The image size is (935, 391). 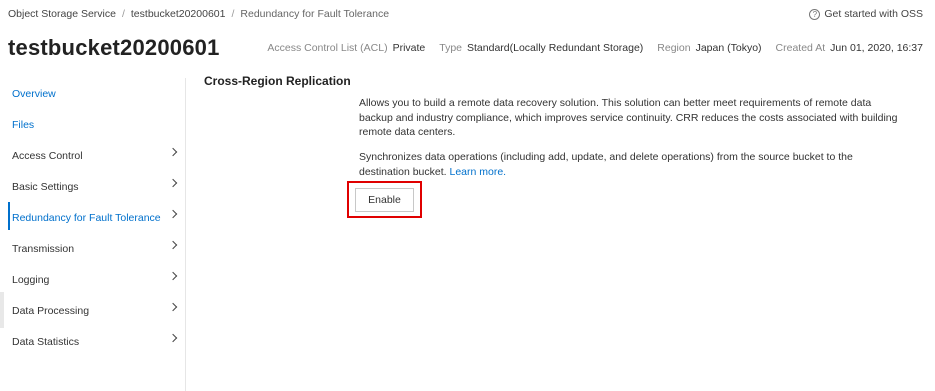 What do you see at coordinates (97, 124) in the screenshot?
I see `sidebar-item-files: Files` at bounding box center [97, 124].